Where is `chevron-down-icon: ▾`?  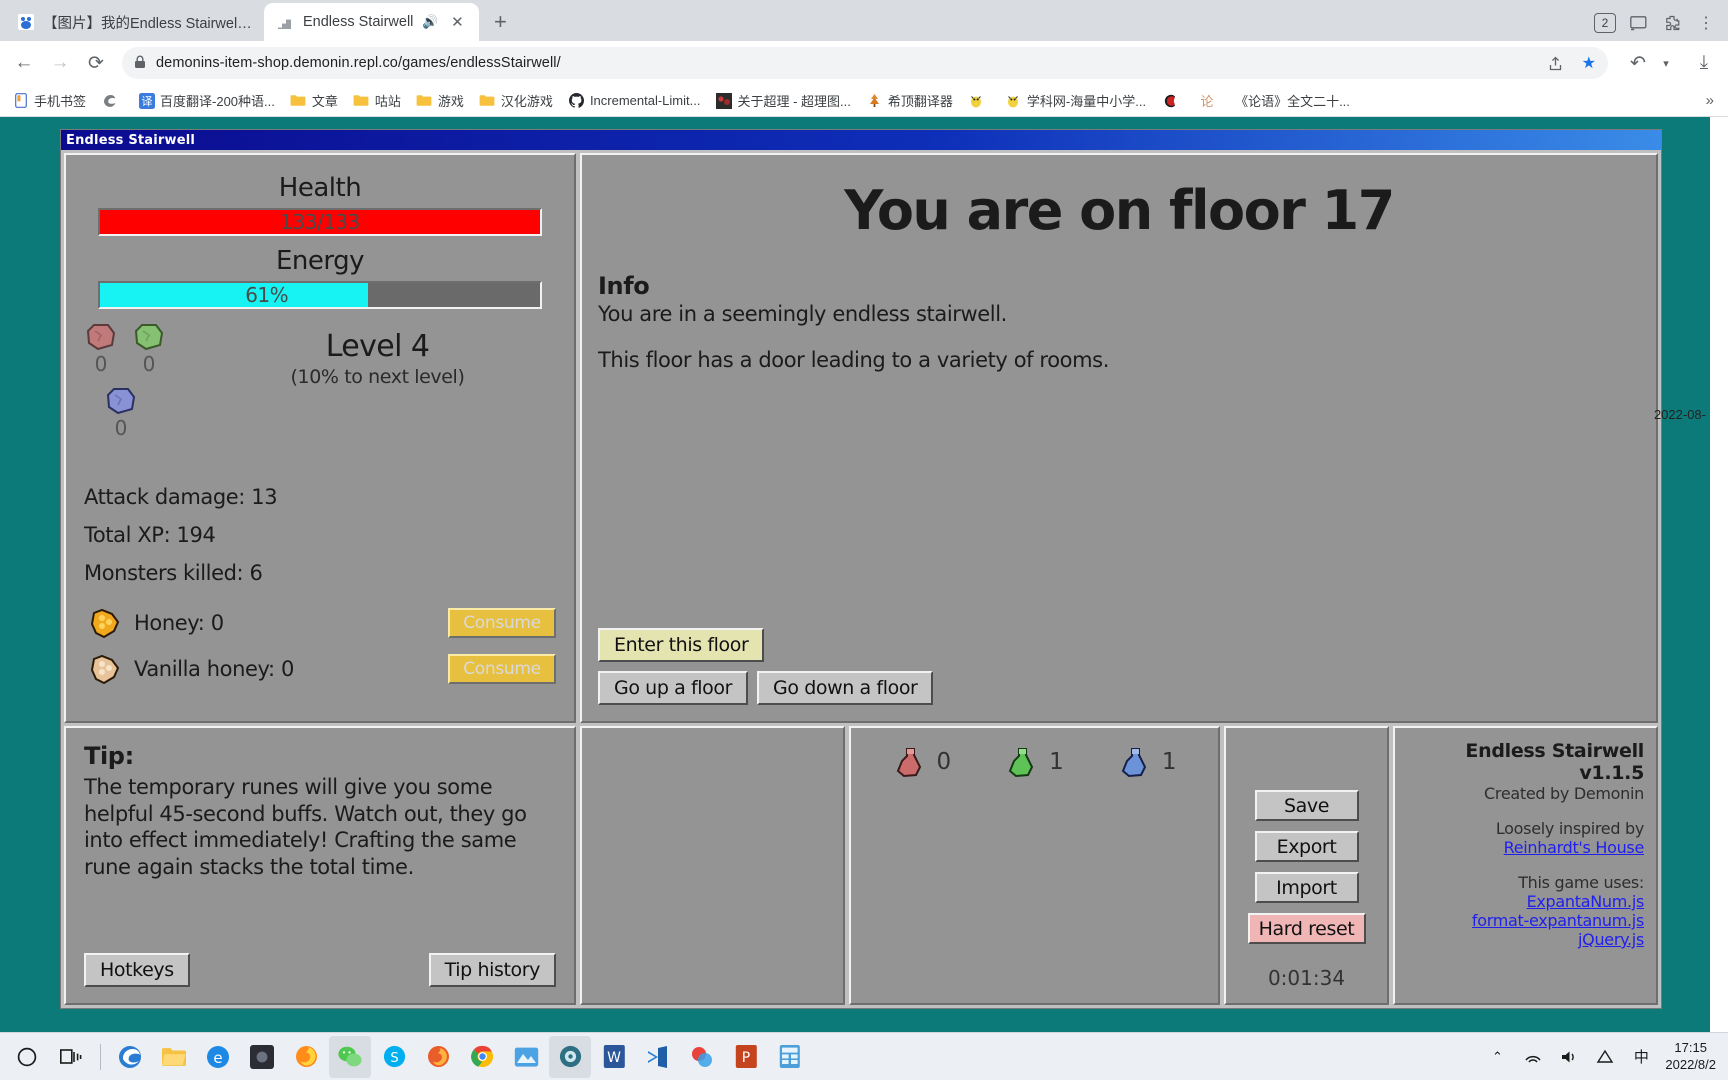 chevron-down-icon: ▾ is located at coordinates (1666, 63).